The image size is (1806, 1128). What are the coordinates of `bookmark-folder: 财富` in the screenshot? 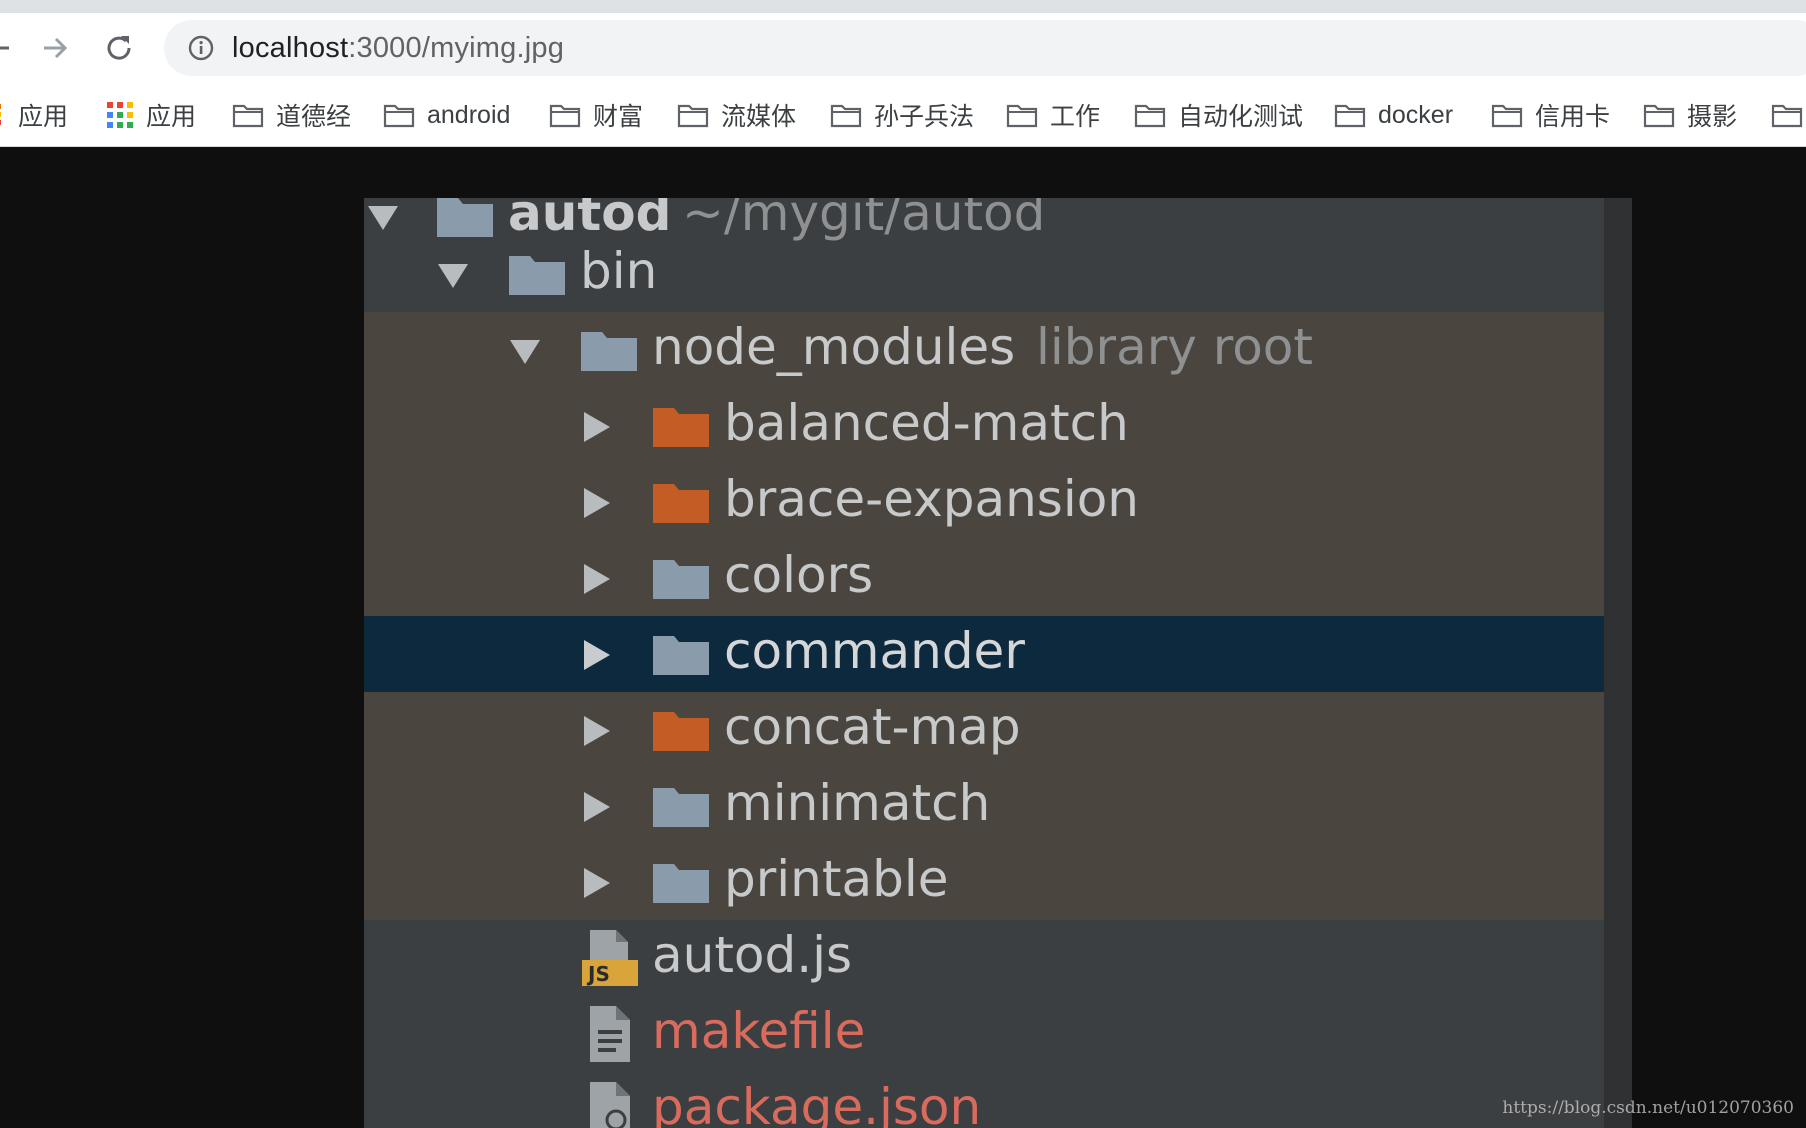 It's located at (596, 115).